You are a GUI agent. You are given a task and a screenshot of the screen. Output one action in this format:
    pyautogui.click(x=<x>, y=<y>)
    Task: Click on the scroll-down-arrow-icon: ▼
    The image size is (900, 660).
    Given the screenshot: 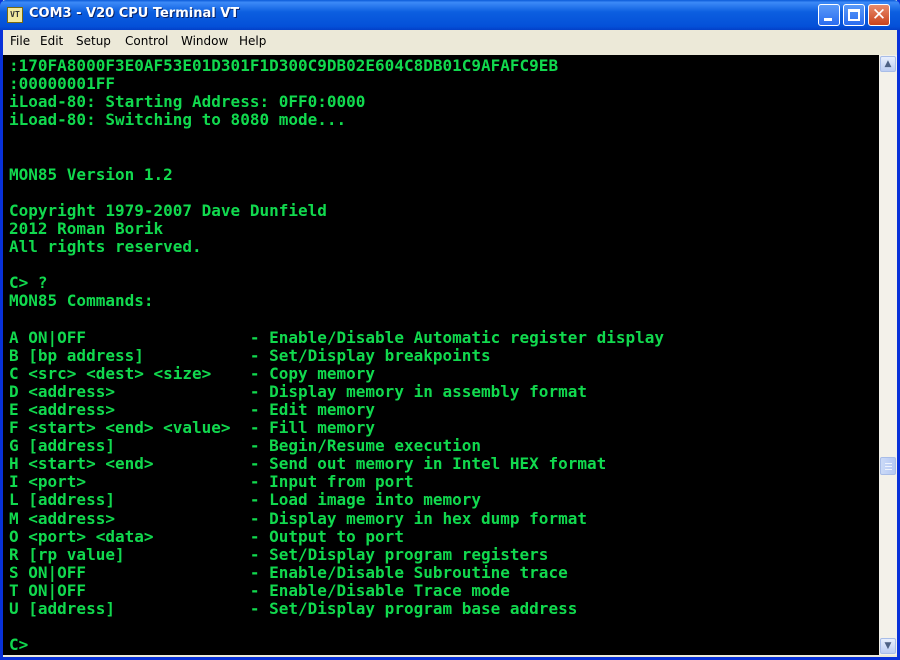 What is the action you would take?
    pyautogui.click(x=888, y=646)
    